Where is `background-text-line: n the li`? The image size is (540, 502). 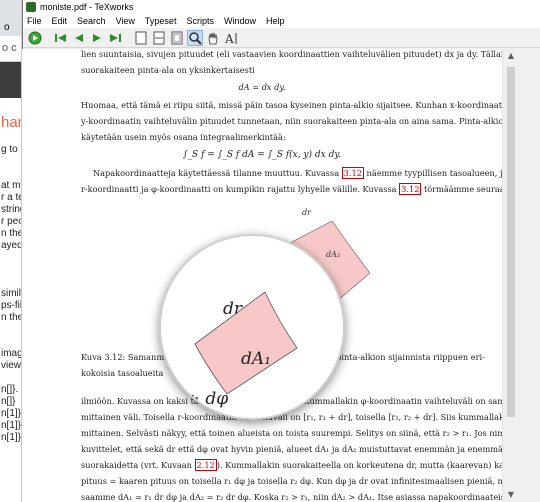 background-text-line: n the li is located at coordinates (11, 317).